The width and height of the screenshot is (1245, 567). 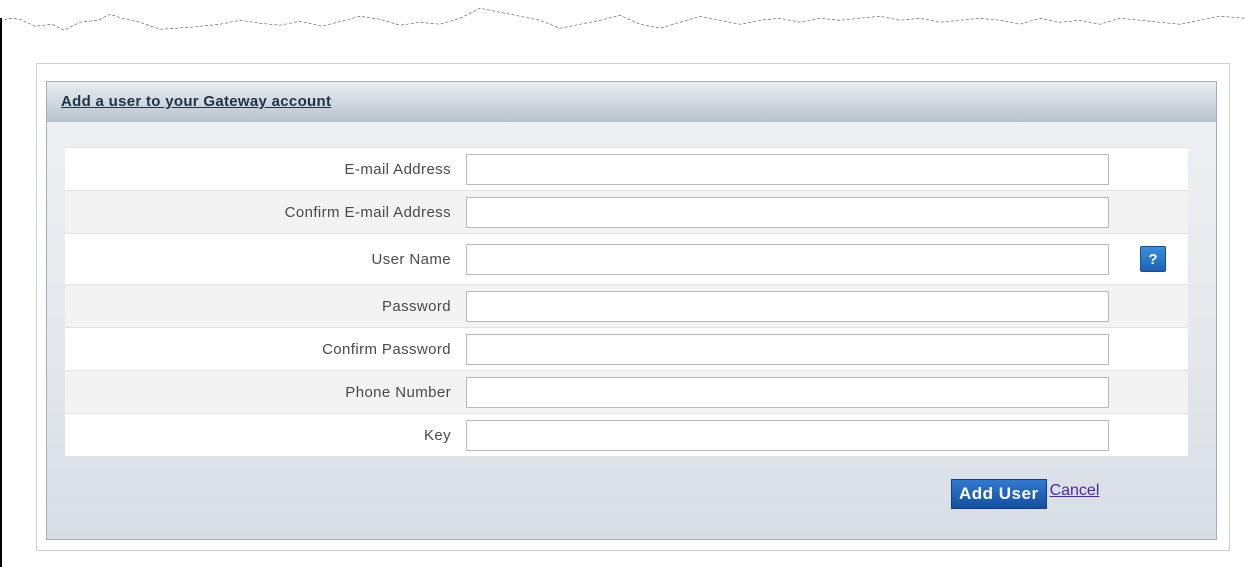 What do you see at coordinates (416, 306) in the screenshot?
I see `field-label: Password` at bounding box center [416, 306].